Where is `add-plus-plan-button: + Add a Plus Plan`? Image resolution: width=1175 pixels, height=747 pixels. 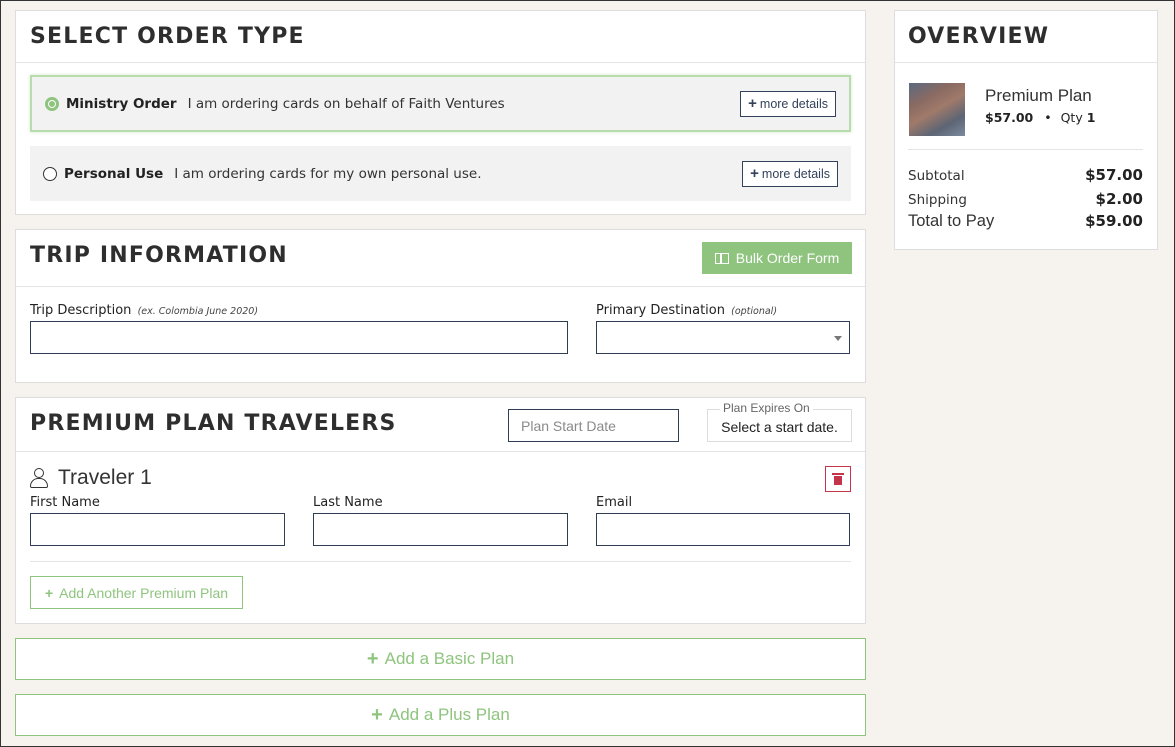 add-plus-plan-button: + Add a Plus Plan is located at coordinates (440, 715).